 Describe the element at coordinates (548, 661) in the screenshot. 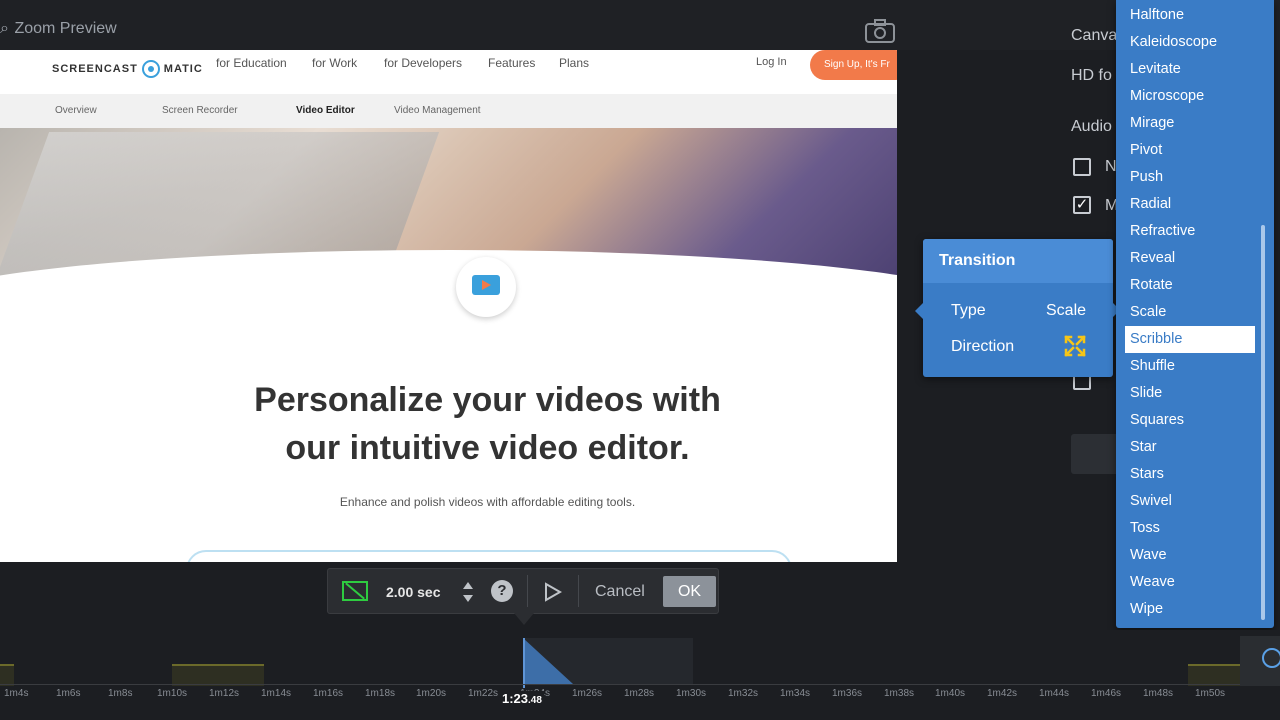

I see `transition-marker` at that location.